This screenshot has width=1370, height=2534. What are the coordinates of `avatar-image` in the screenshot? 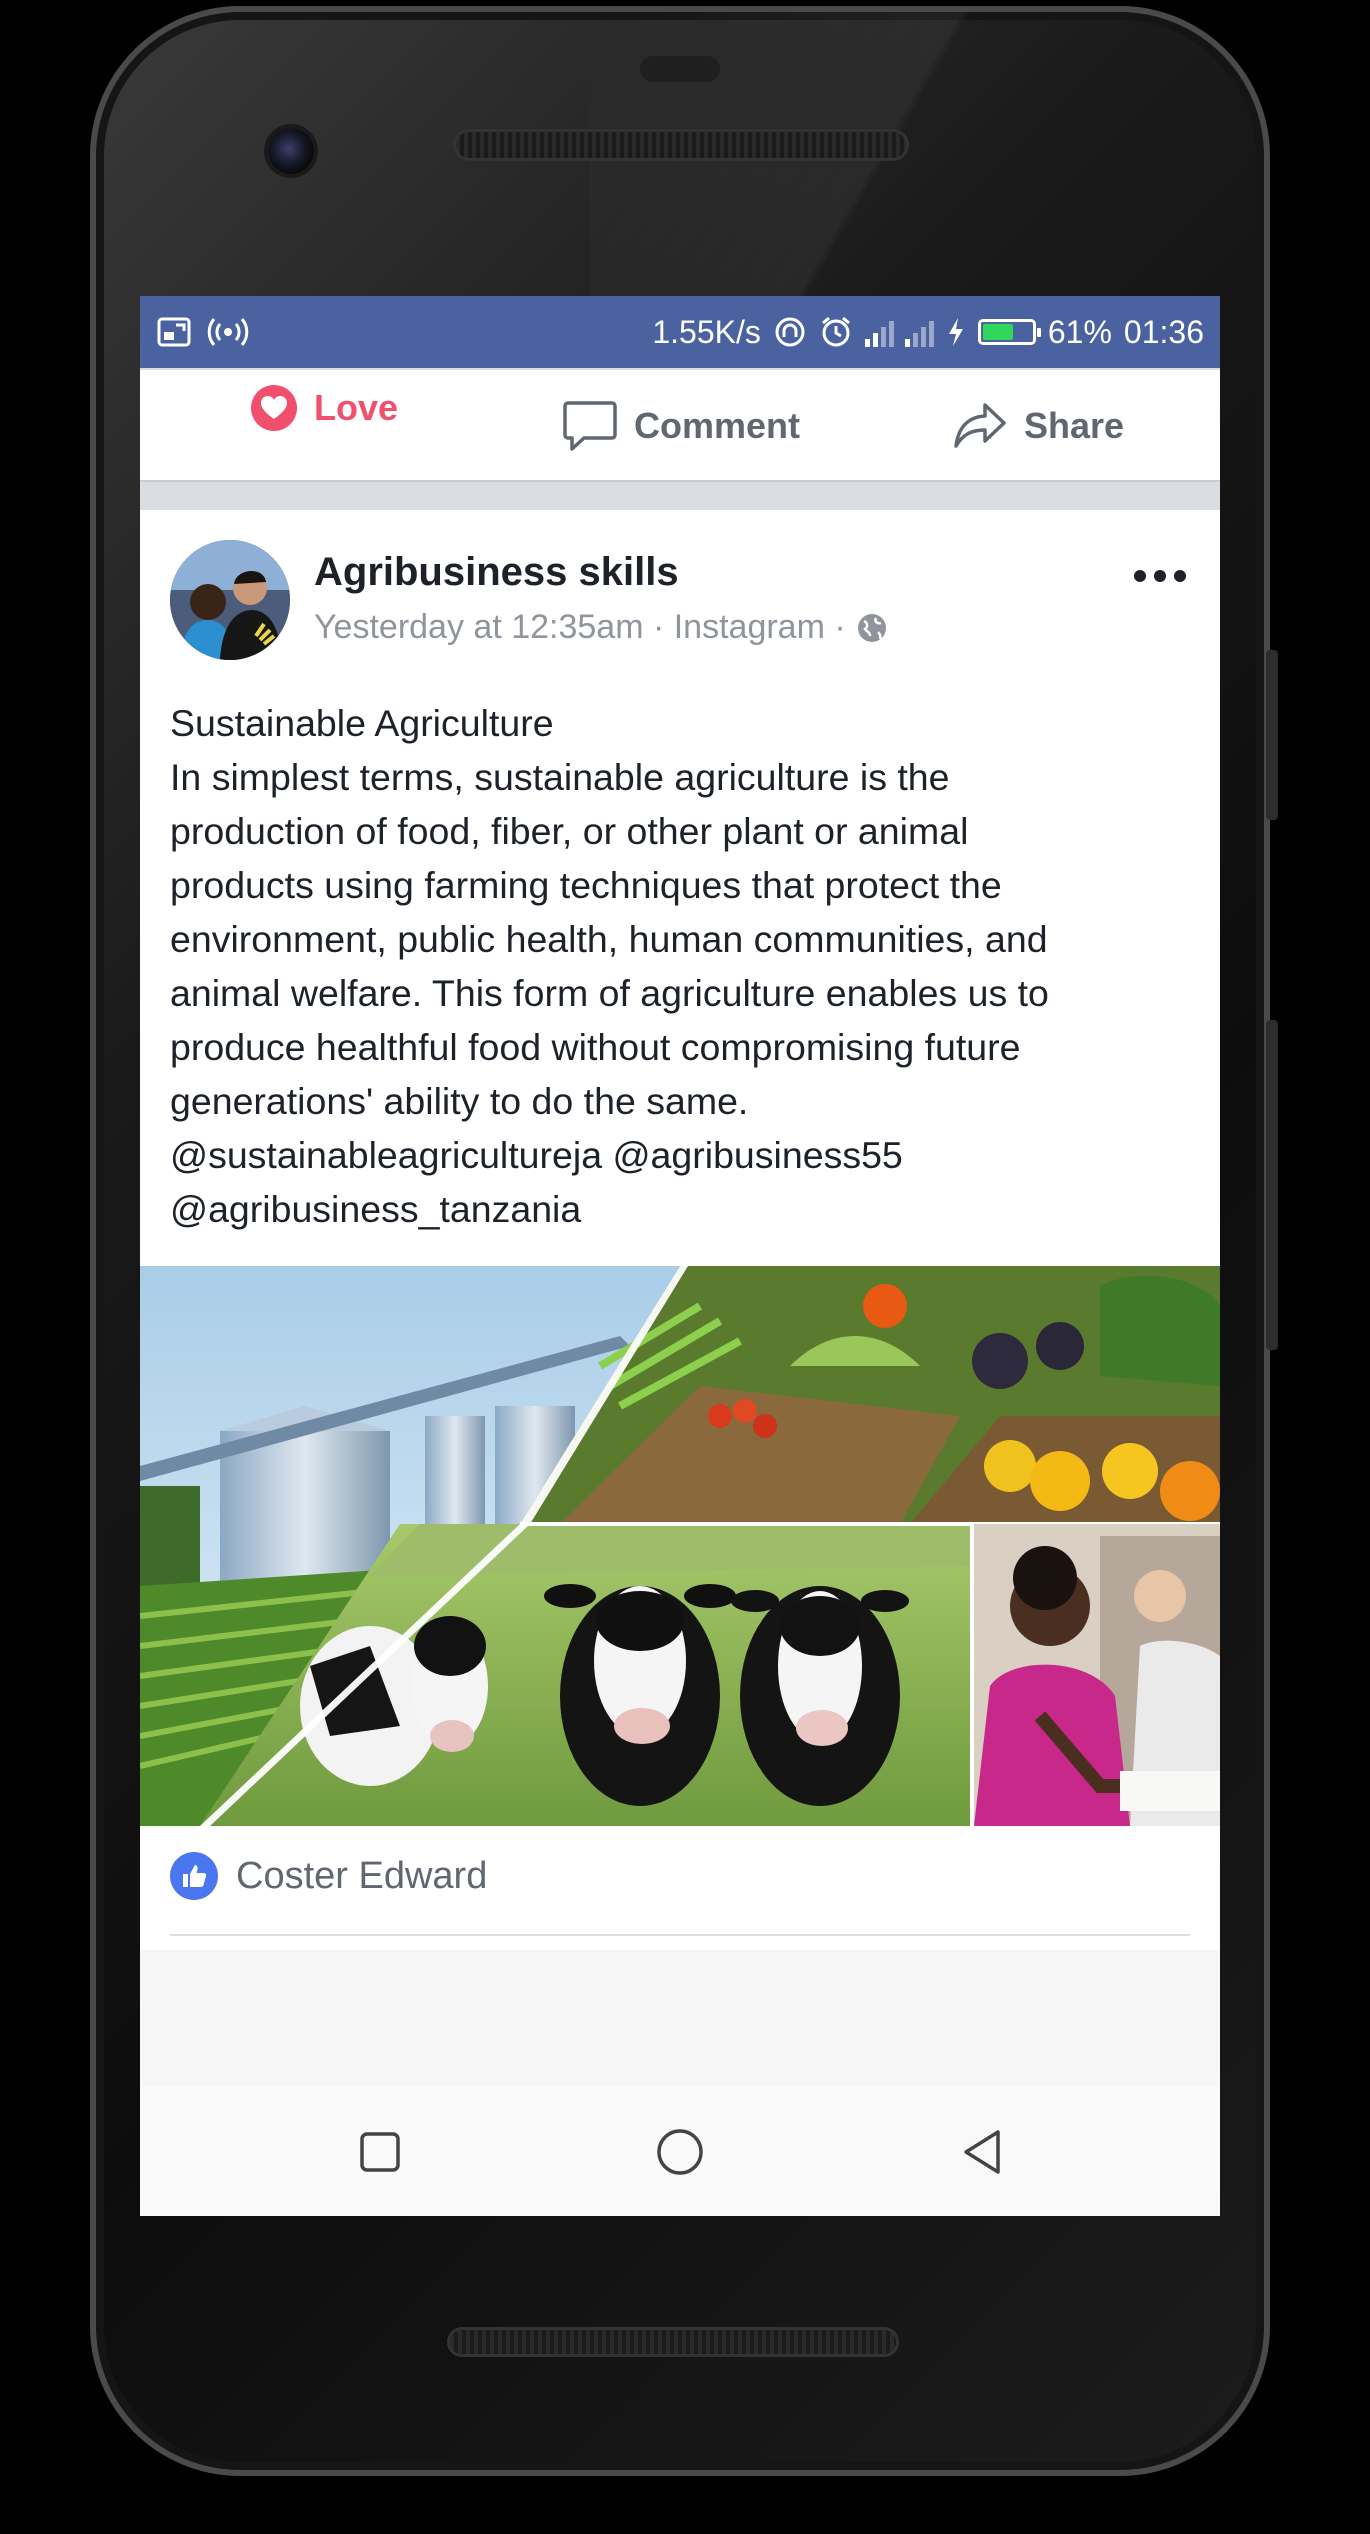 It's located at (230, 600).